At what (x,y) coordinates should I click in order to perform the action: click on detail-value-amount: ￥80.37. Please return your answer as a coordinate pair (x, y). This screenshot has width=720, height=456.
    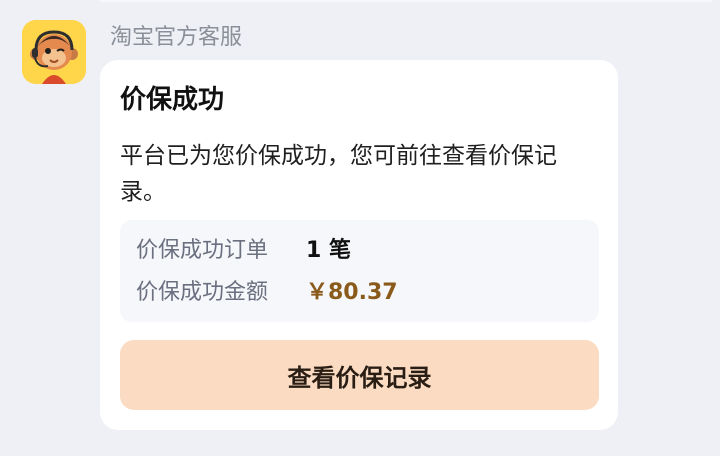
    Looking at the image, I should click on (352, 292).